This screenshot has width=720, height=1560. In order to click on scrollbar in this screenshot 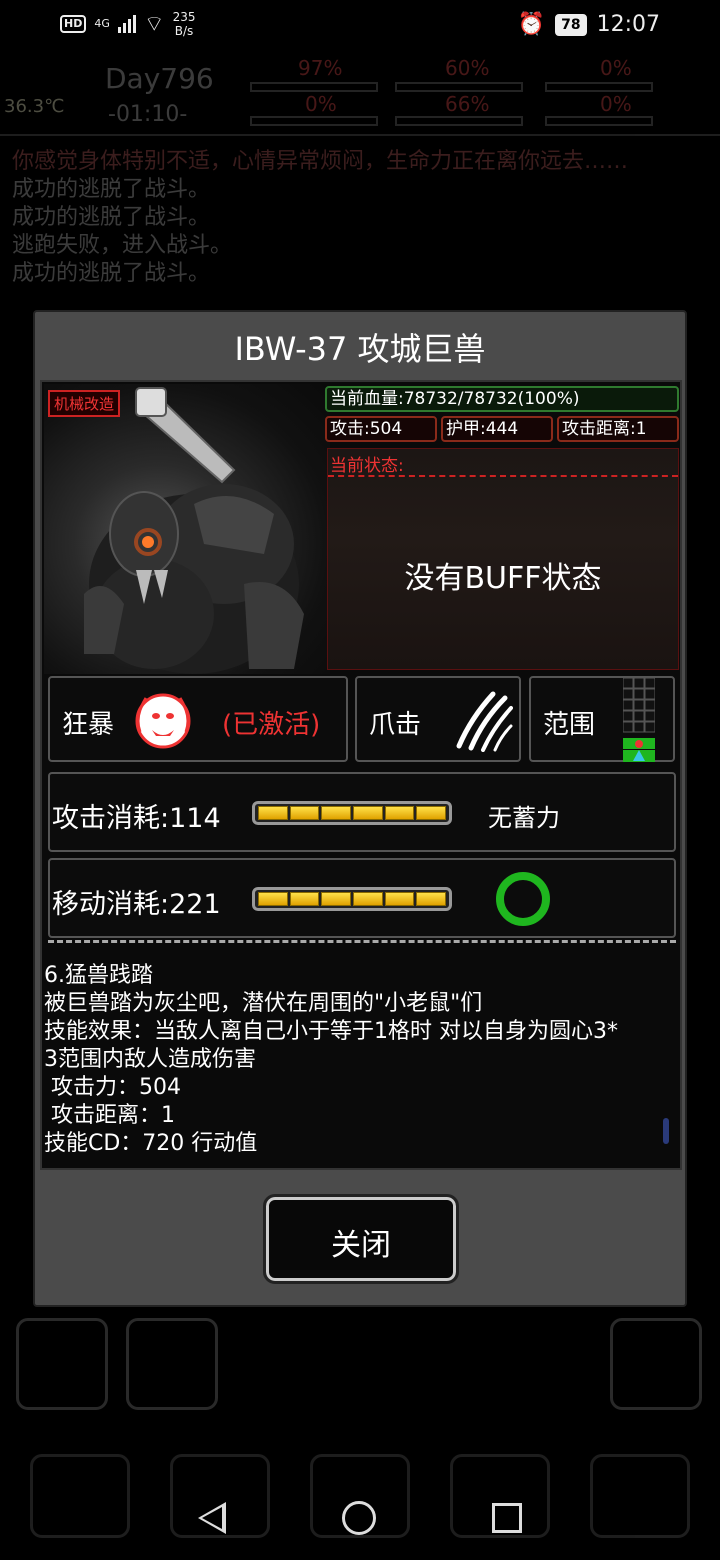, I will do `click(666, 1131)`.